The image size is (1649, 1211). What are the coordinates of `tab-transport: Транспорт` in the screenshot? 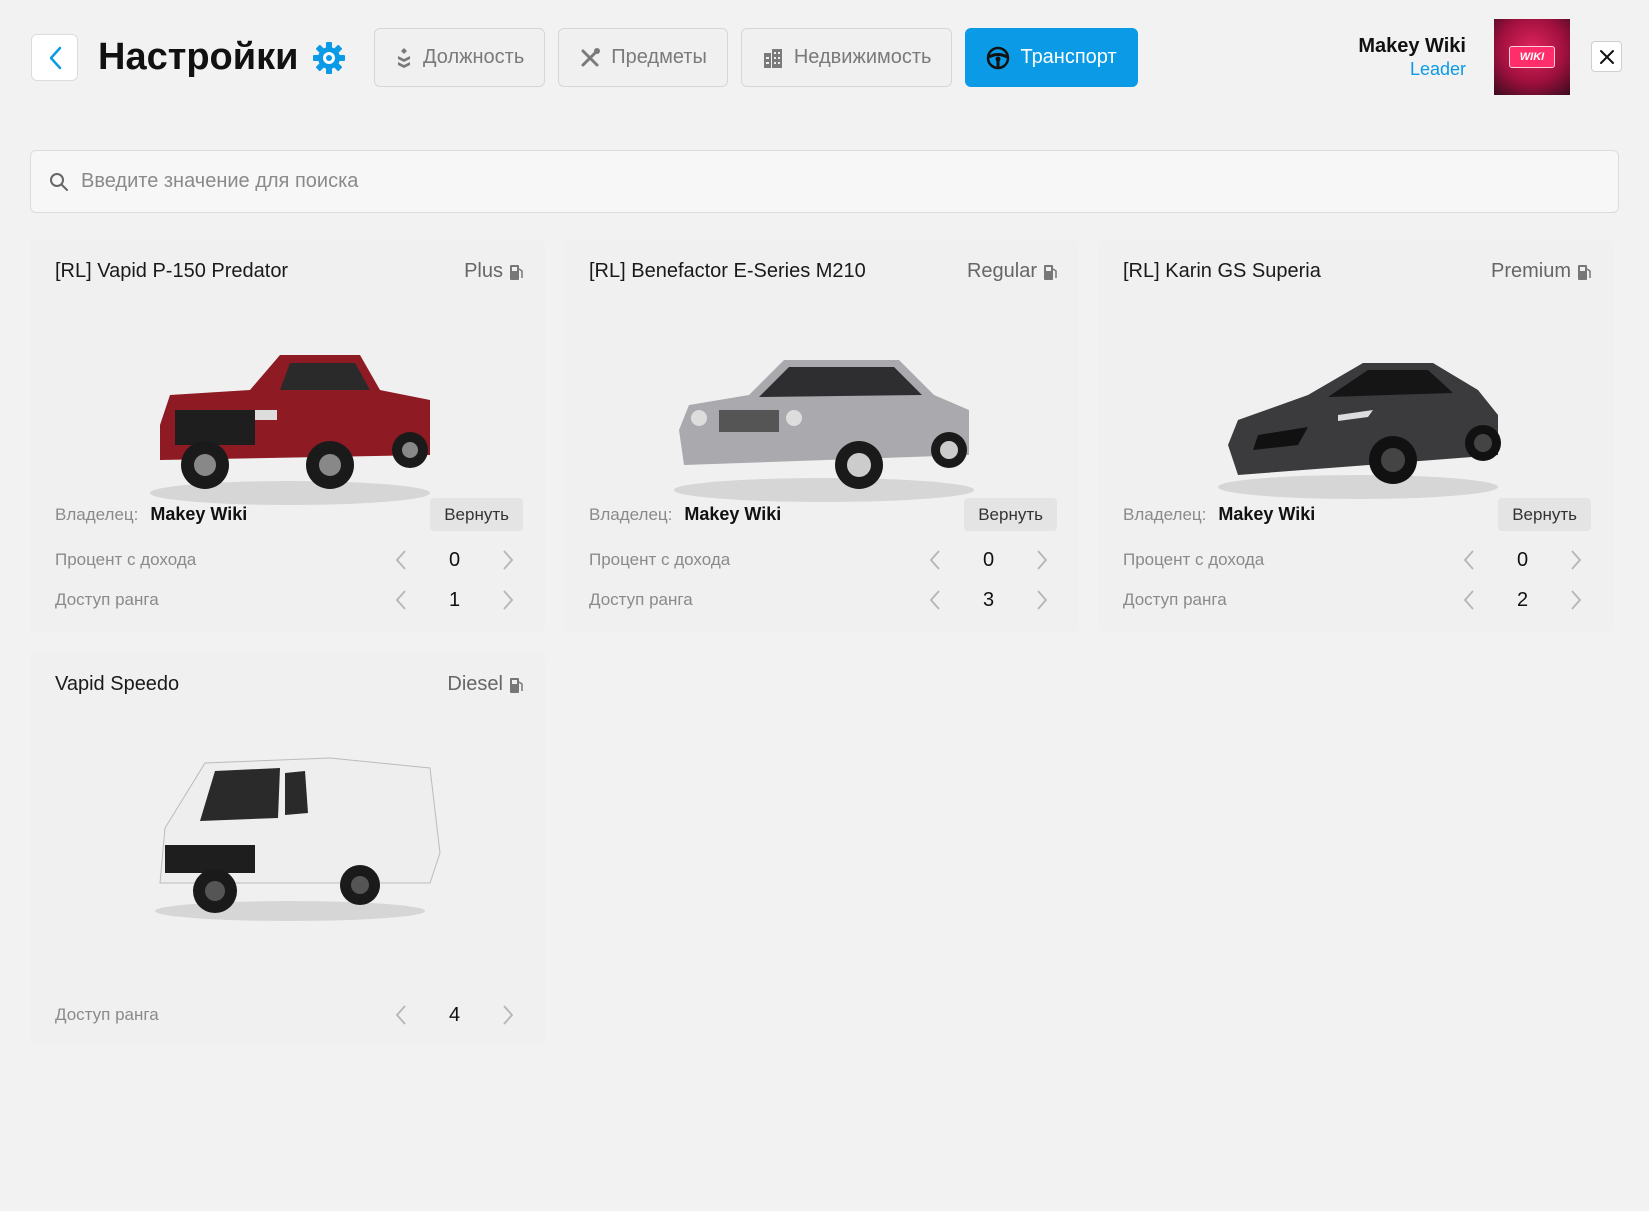 It's located at (1051, 57).